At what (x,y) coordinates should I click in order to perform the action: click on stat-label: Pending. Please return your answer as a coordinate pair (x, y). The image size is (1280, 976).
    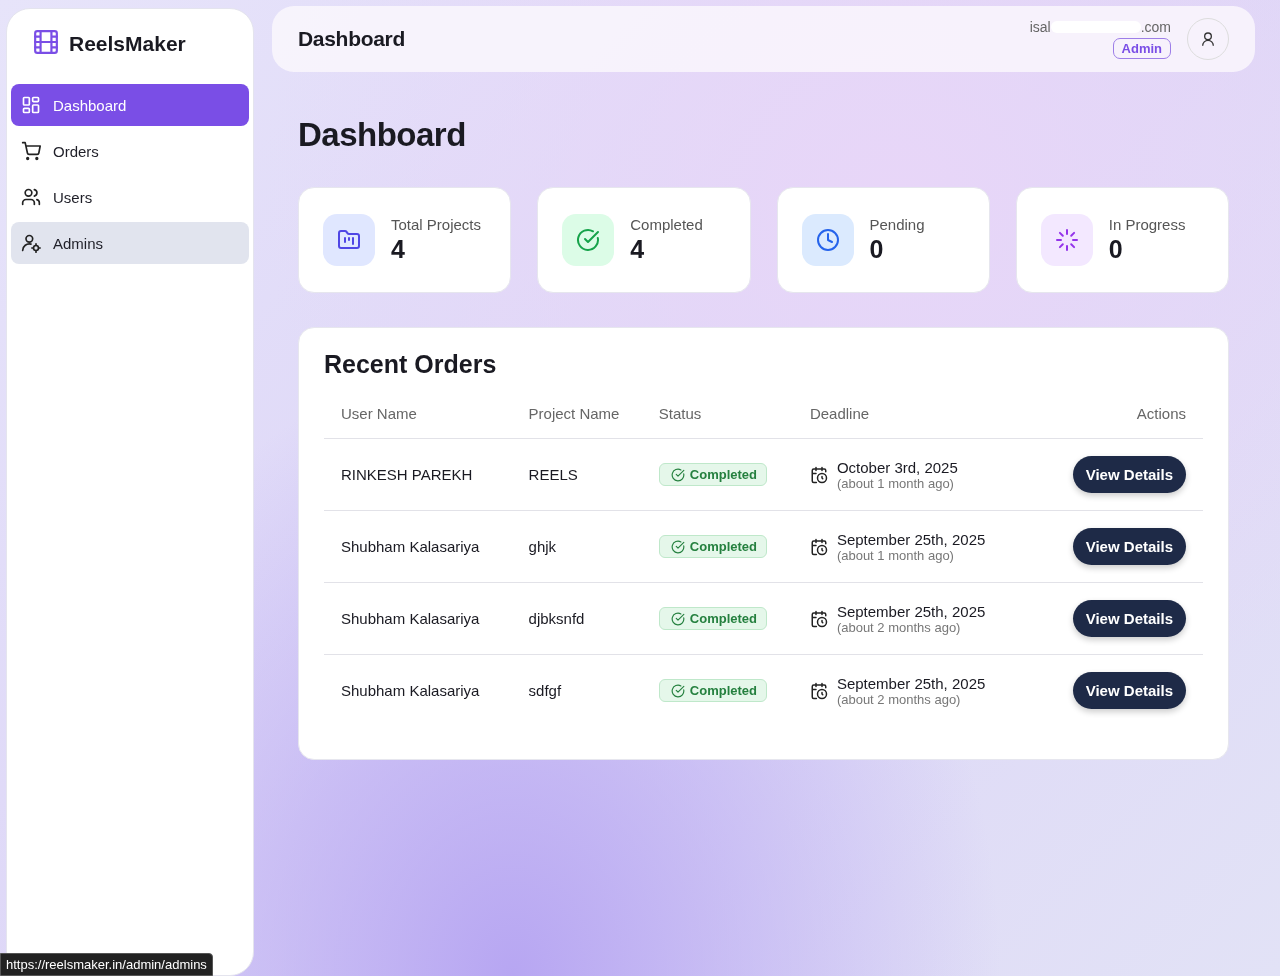
    Looking at the image, I should click on (897, 224).